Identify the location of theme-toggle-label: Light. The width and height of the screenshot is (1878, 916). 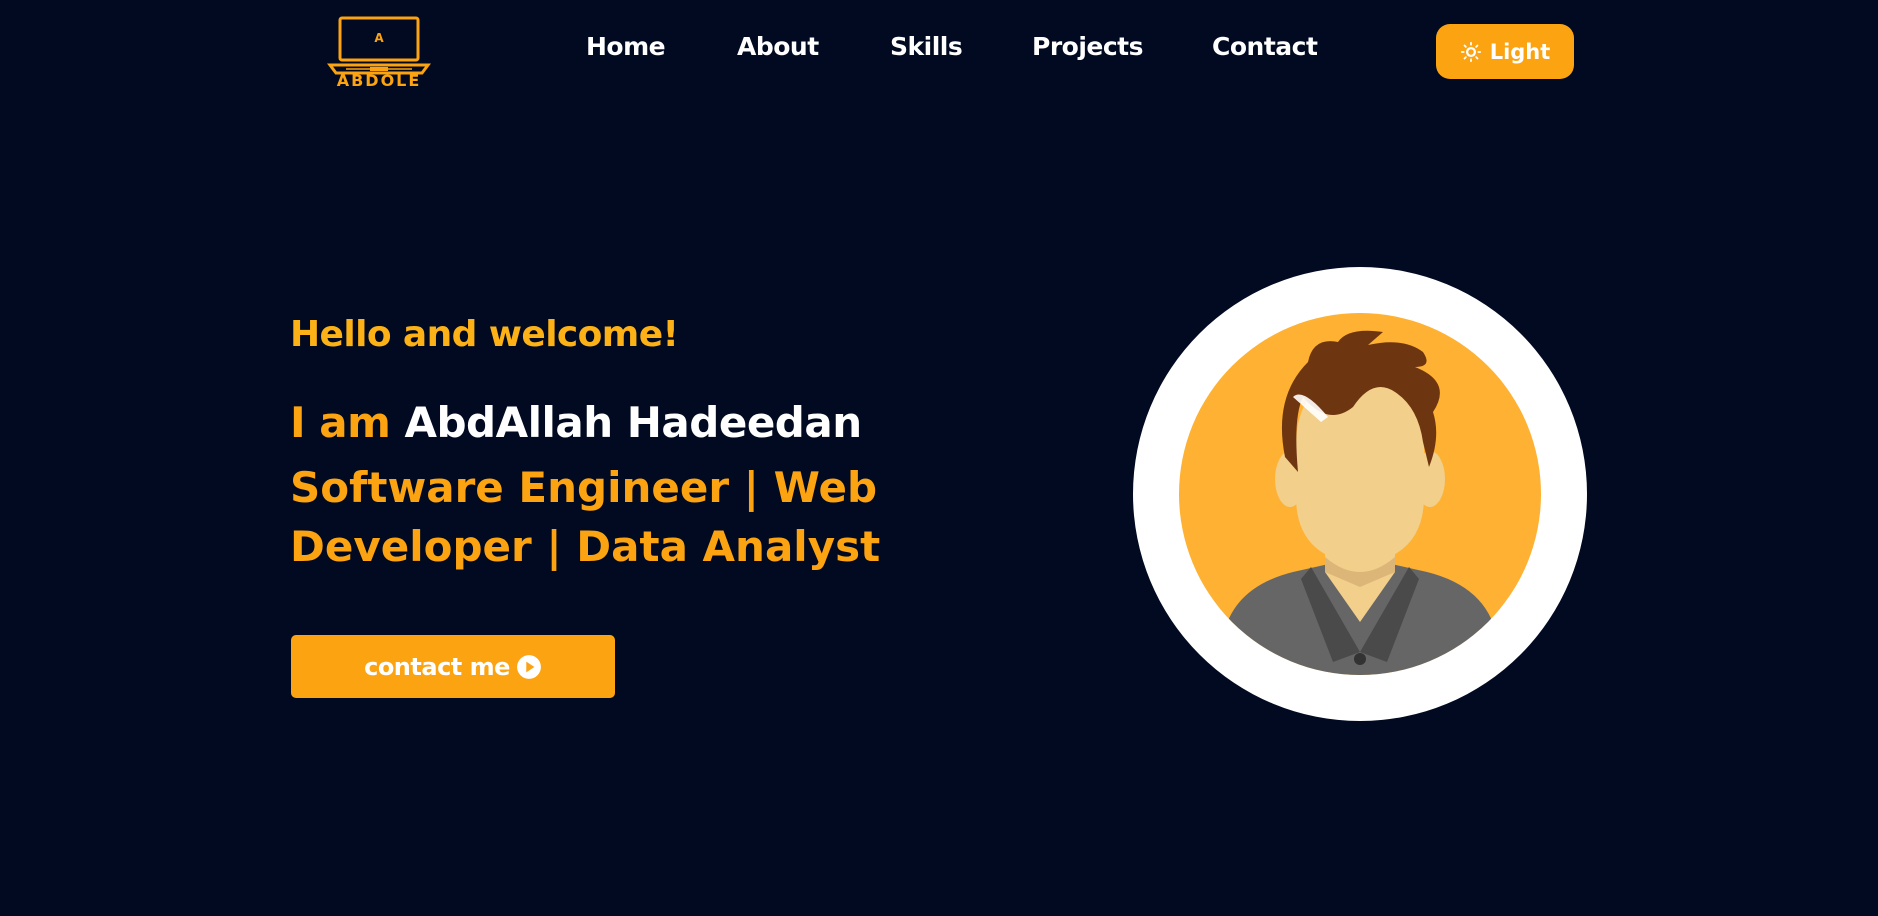
(1520, 51).